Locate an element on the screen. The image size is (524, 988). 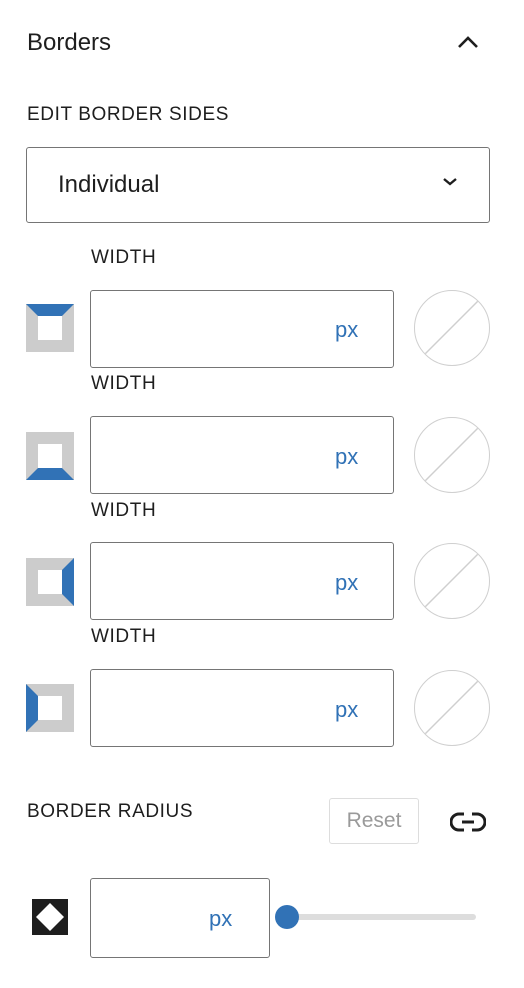
border-top-icon is located at coordinates (50, 328).